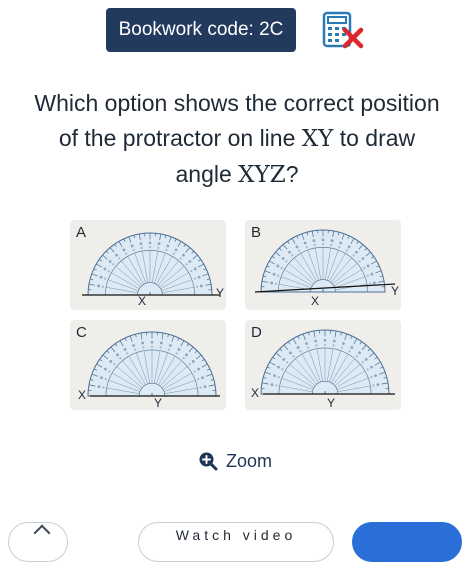 This screenshot has height=562, width=474. I want to click on option-c-card: C X Y, so click(148, 365).